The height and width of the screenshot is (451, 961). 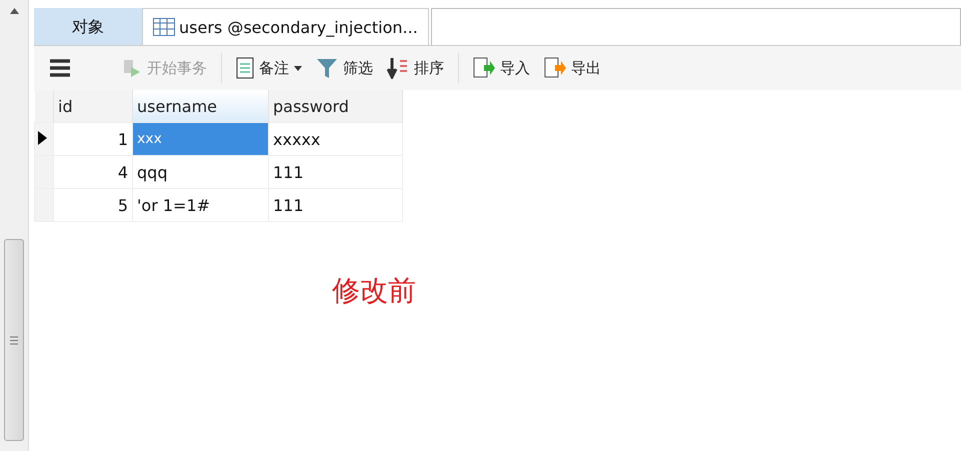 I want to click on toolbar-button: 导出, so click(x=572, y=68).